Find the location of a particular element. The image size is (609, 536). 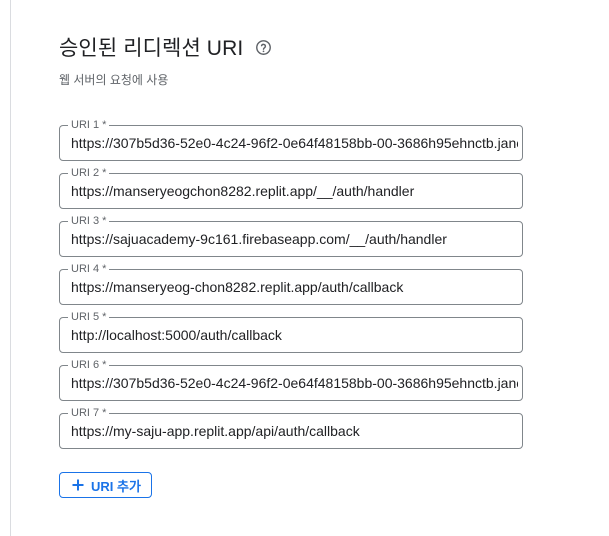

panel-divider is located at coordinates (10, 268).